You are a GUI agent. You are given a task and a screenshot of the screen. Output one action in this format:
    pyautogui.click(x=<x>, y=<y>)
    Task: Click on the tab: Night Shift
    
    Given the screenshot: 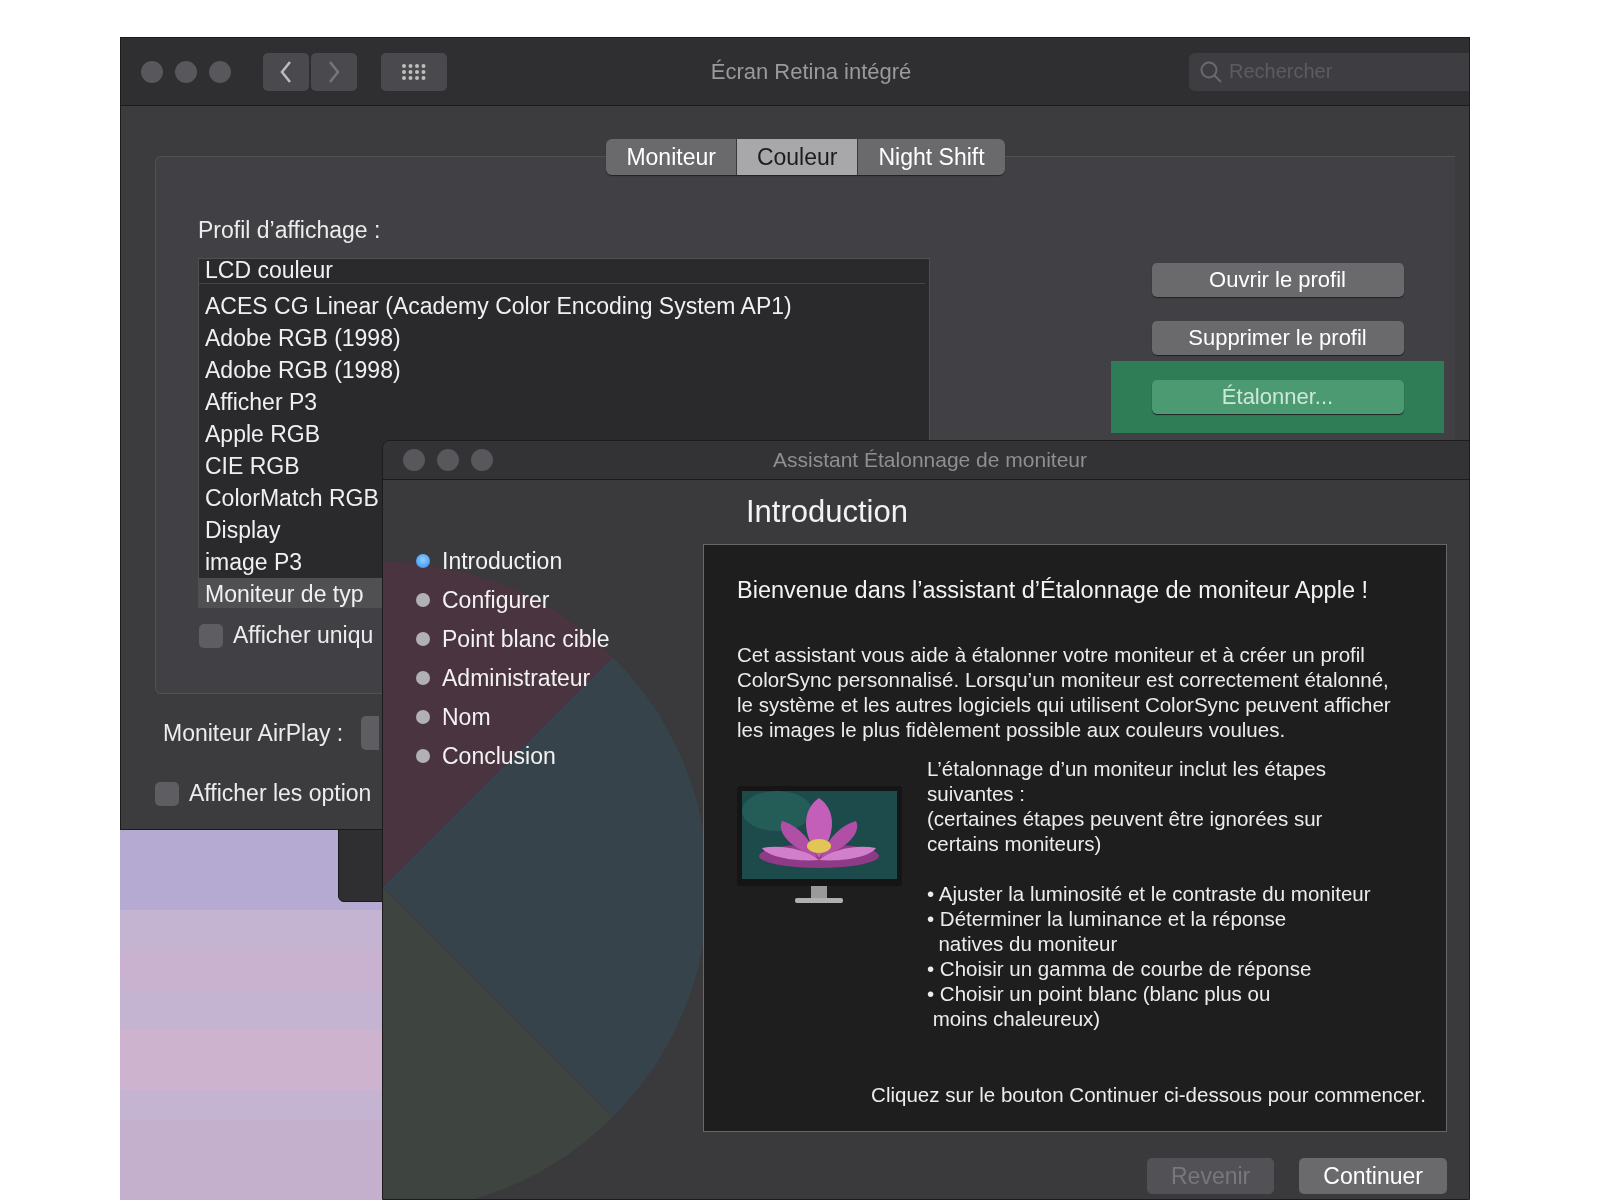 What is the action you would take?
    pyautogui.click(x=931, y=157)
    